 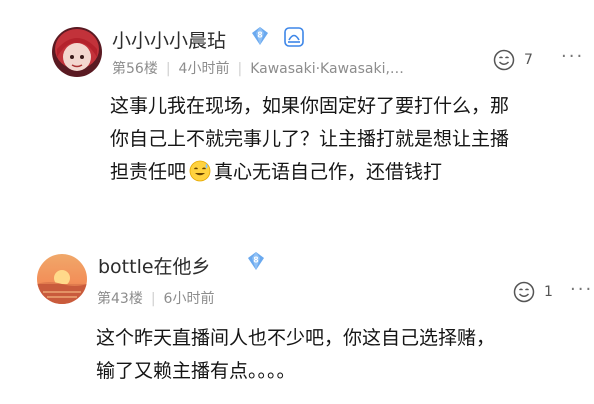 I want to click on comment-text: 这个昨天直播间人也不少吧，你这自己选择赌， 输了又赖主播有点。。。。, so click(x=295, y=355).